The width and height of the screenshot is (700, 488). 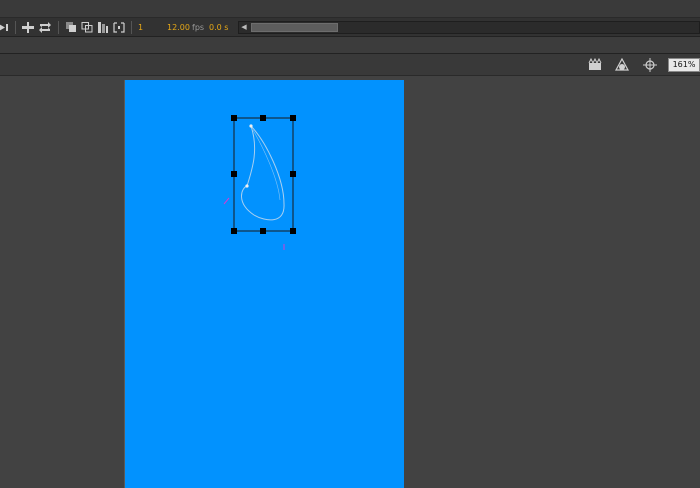 What do you see at coordinates (622, 65) in the screenshot?
I see `edit-symbols-icon` at bounding box center [622, 65].